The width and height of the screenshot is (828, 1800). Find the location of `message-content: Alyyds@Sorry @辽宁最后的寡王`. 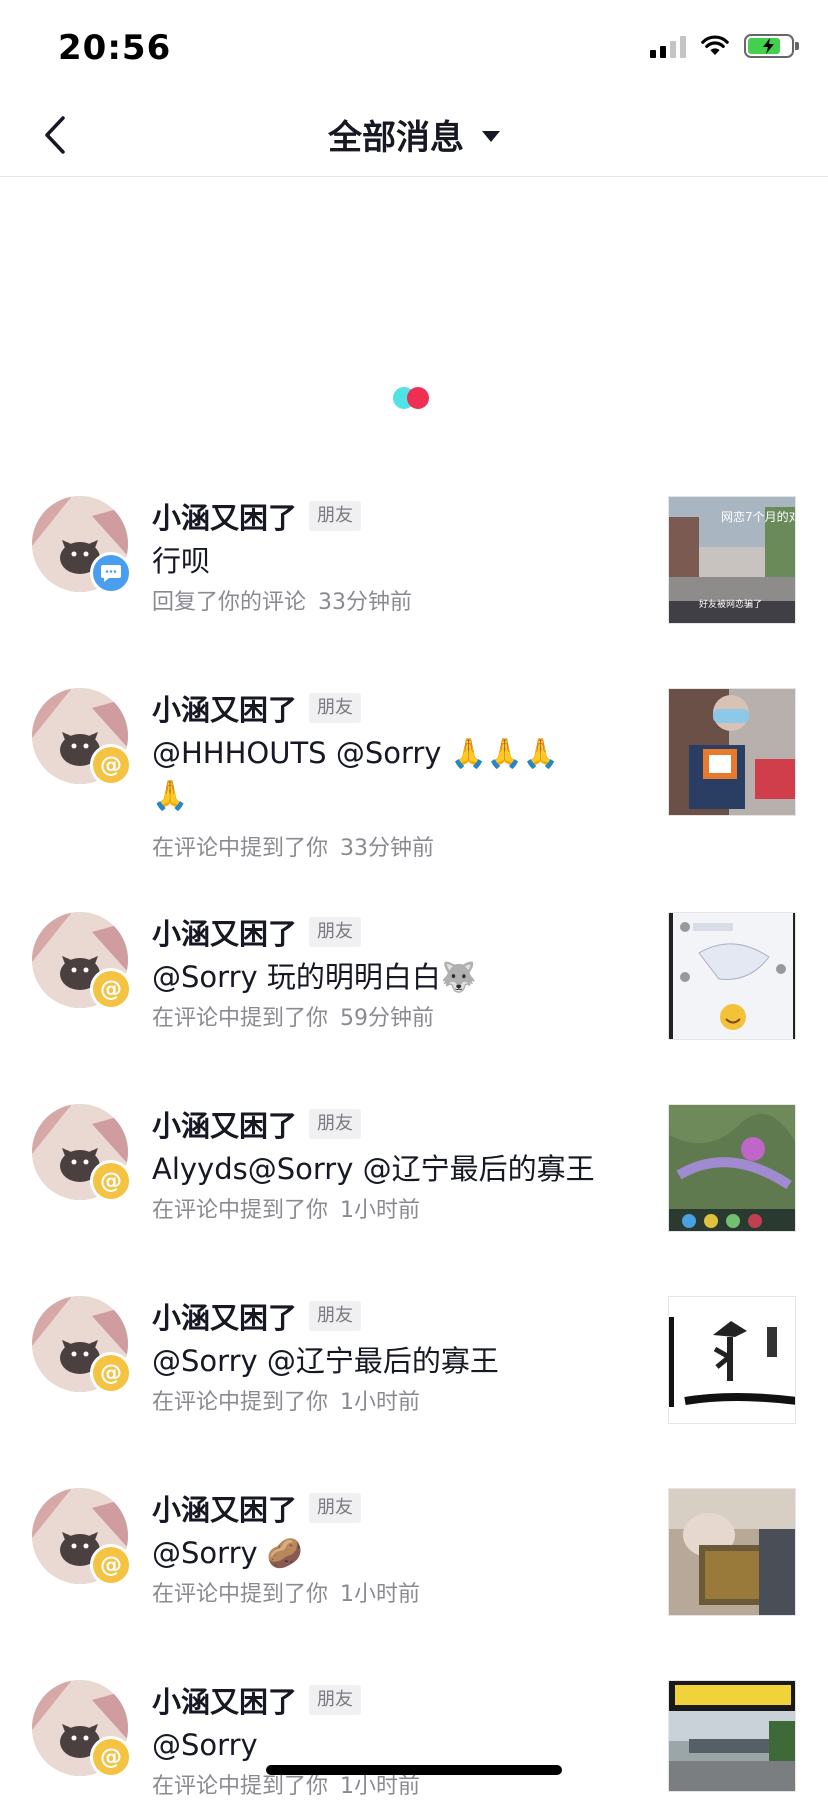

message-content: Alyyds@Sorry @辽宁最后的寡王 is located at coordinates (373, 1169).